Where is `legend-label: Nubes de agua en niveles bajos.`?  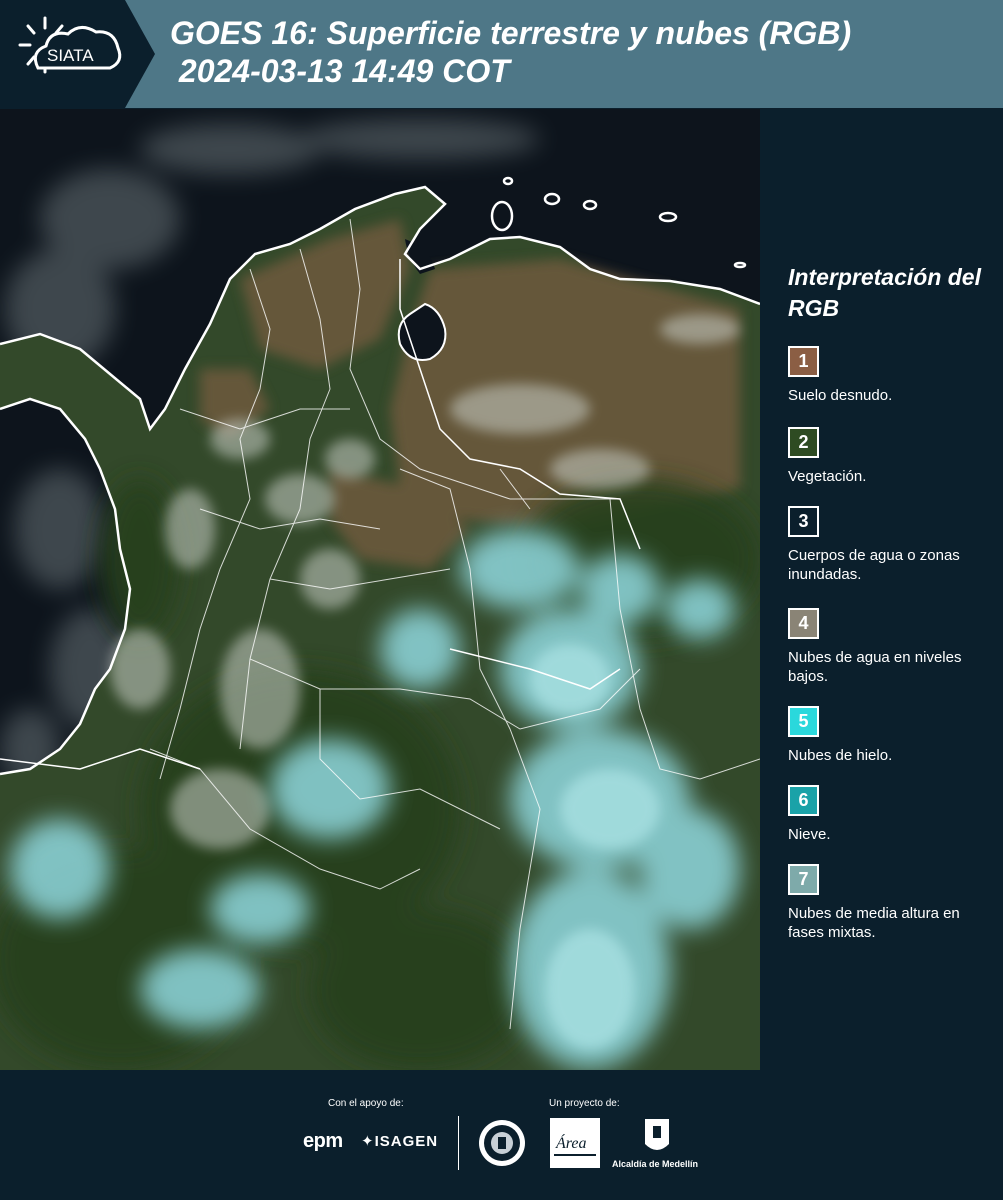 legend-label: Nubes de agua en niveles bajos. is located at coordinates (875, 667).